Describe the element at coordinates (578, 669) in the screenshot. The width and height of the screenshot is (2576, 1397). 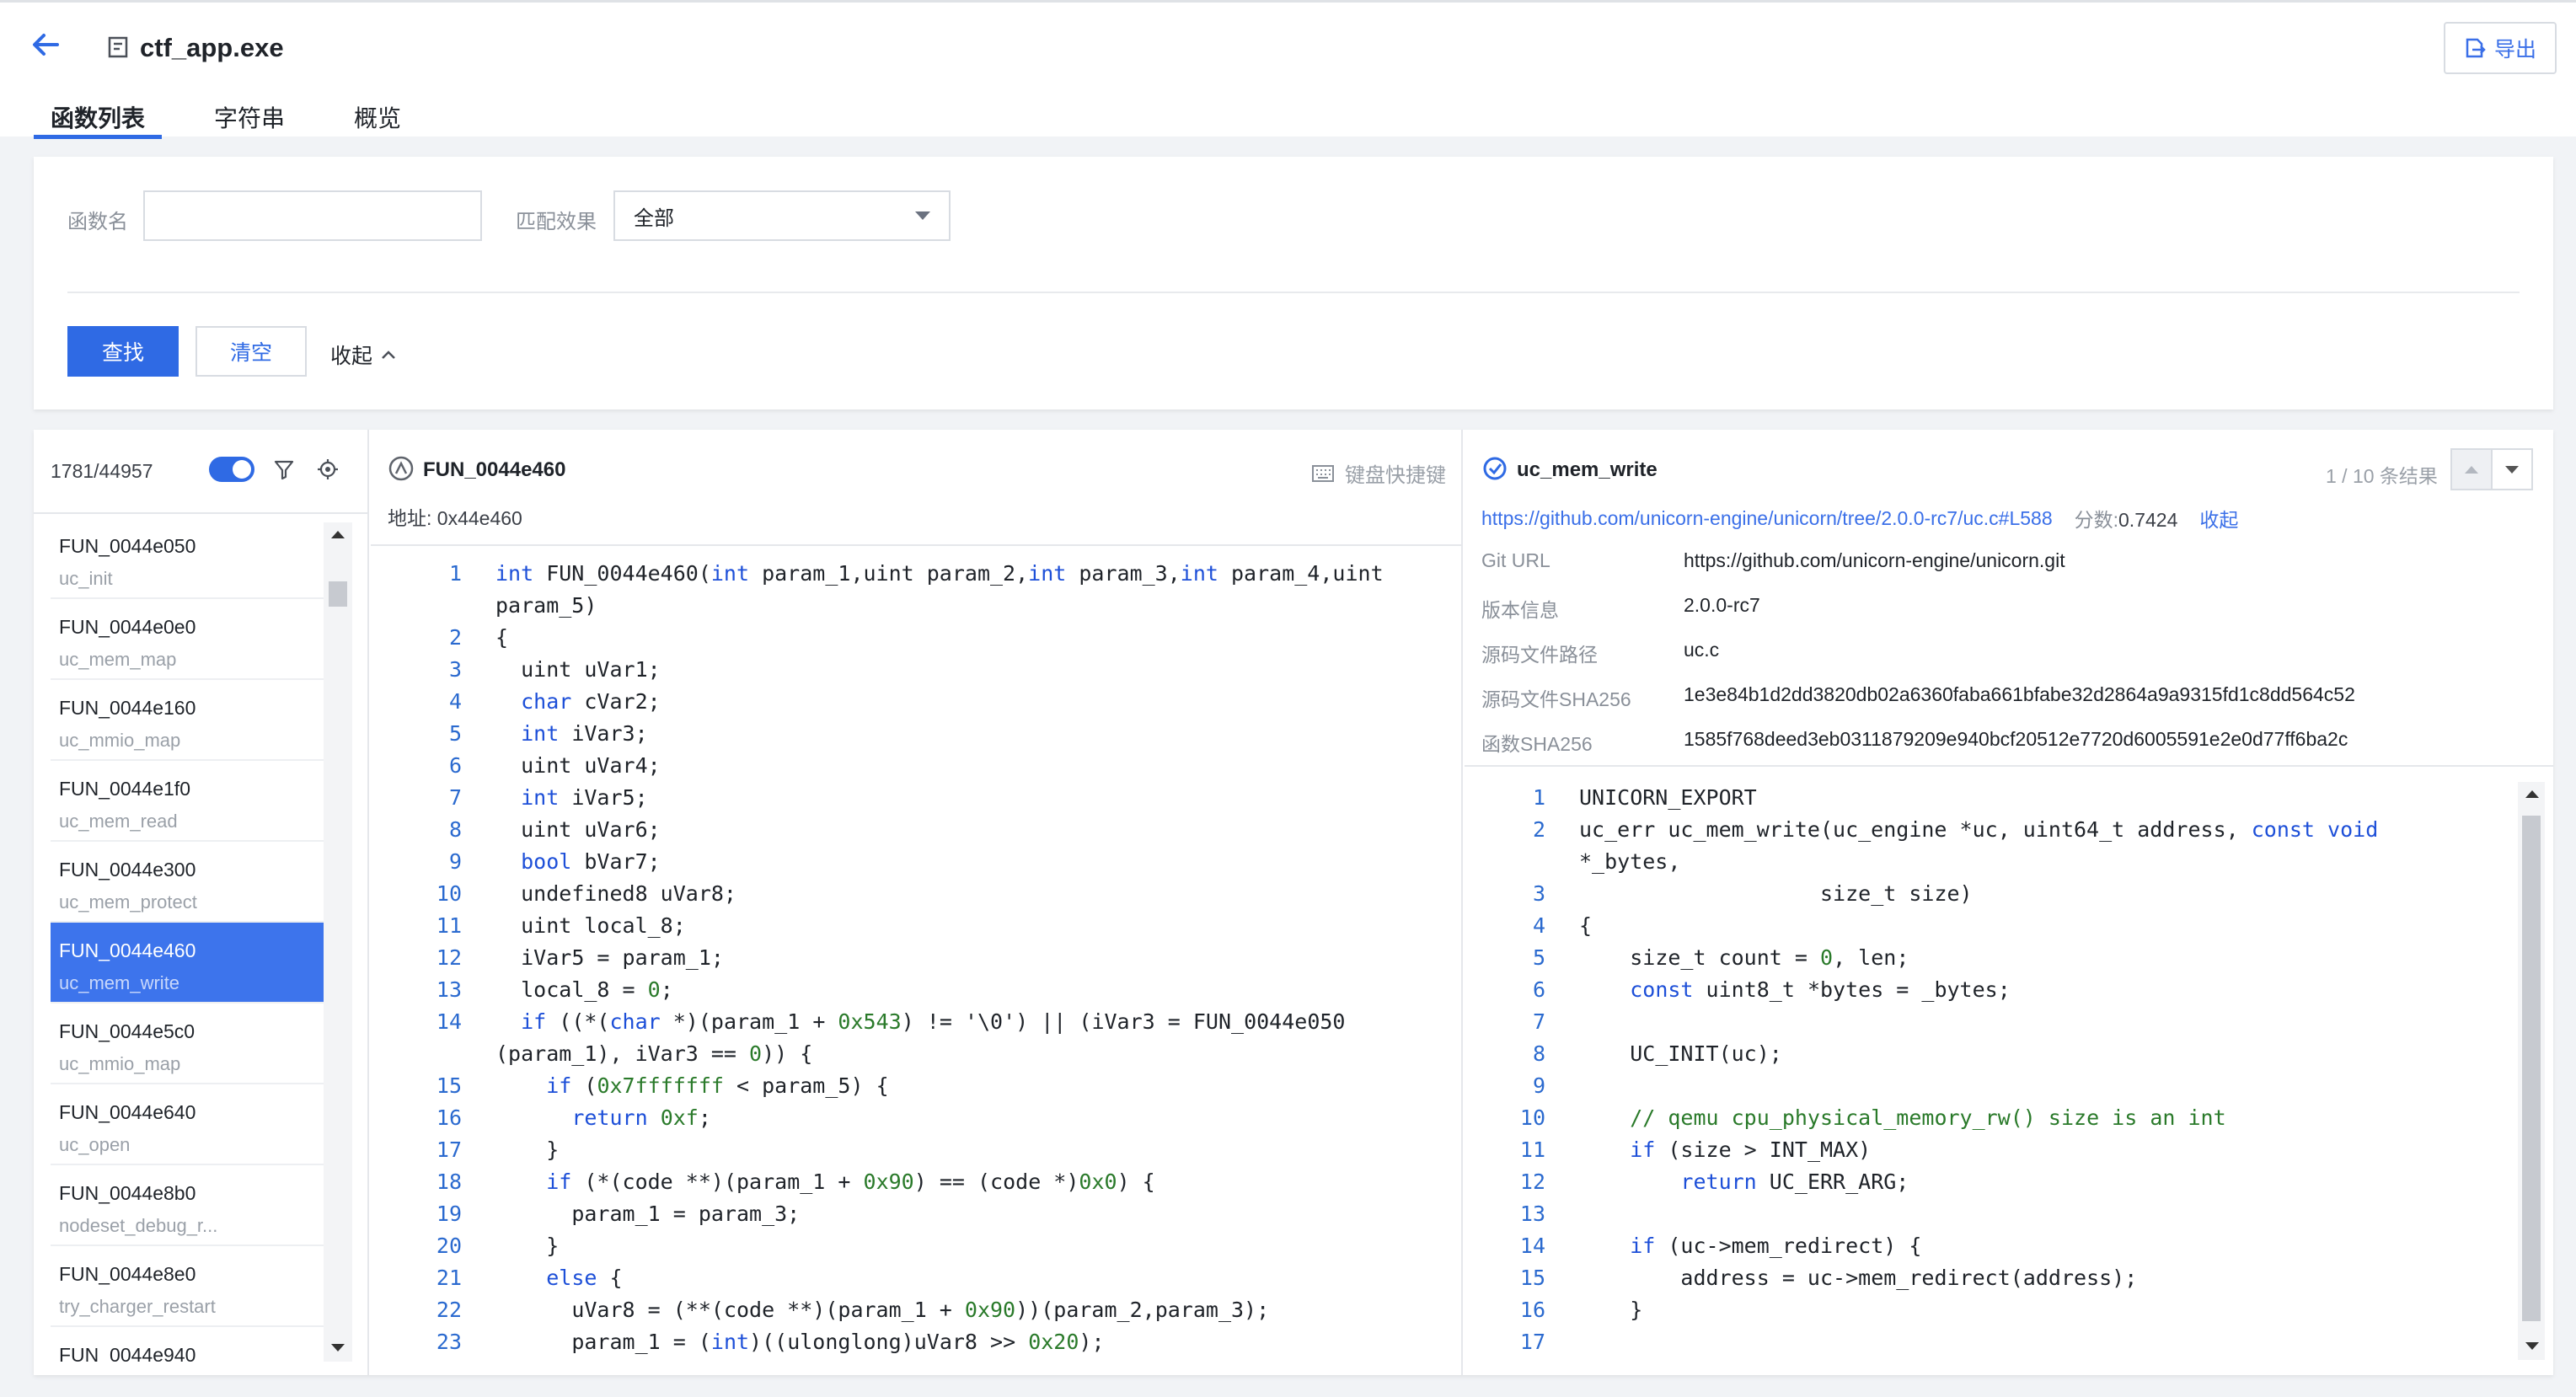
I see `code-text: uint uVar1;` at that location.